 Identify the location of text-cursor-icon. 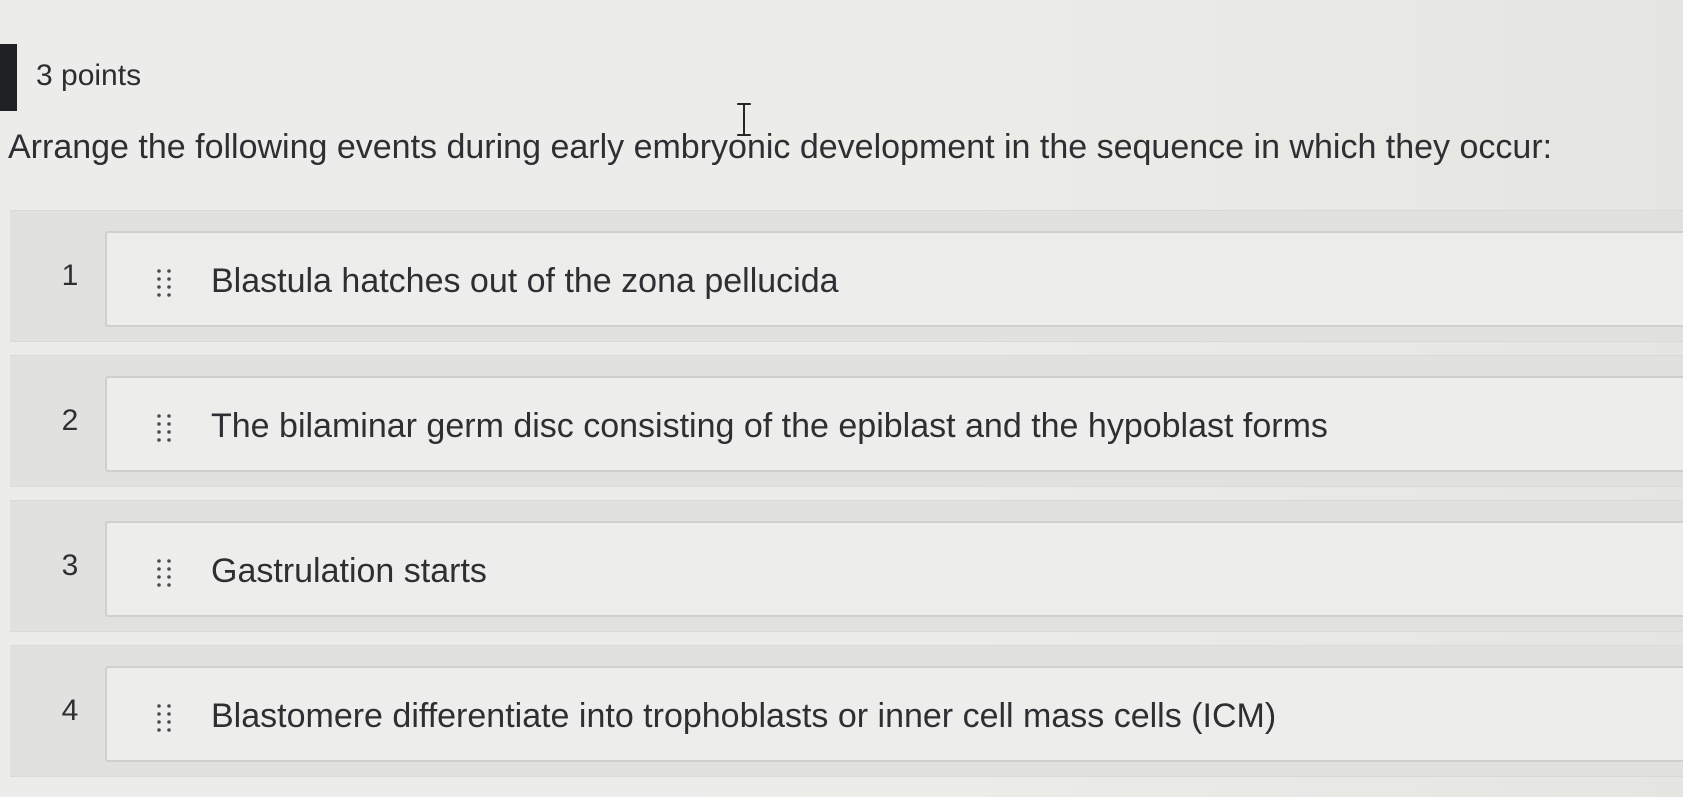
(744, 119).